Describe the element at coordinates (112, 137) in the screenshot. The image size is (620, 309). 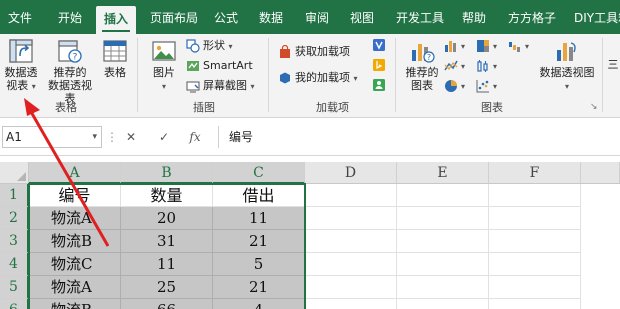
I see `formula-bar-resize-handle: ⋮` at that location.